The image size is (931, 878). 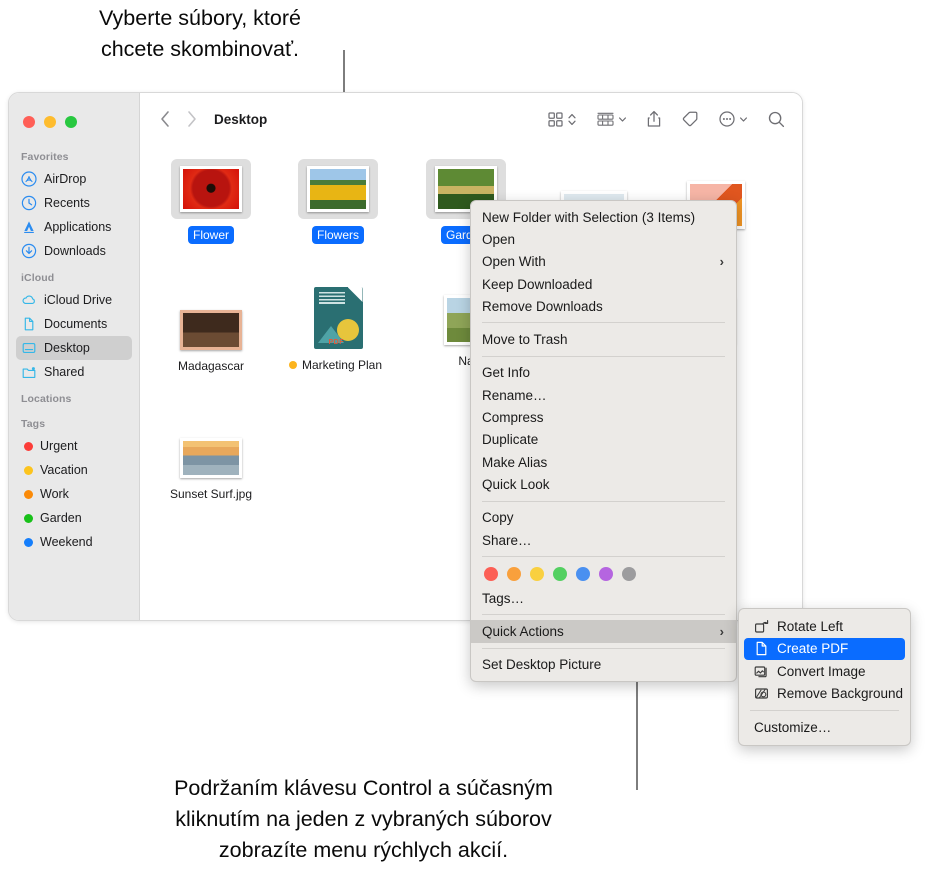 I want to click on menu-item-duplicate: Duplicate, so click(x=603, y=440).